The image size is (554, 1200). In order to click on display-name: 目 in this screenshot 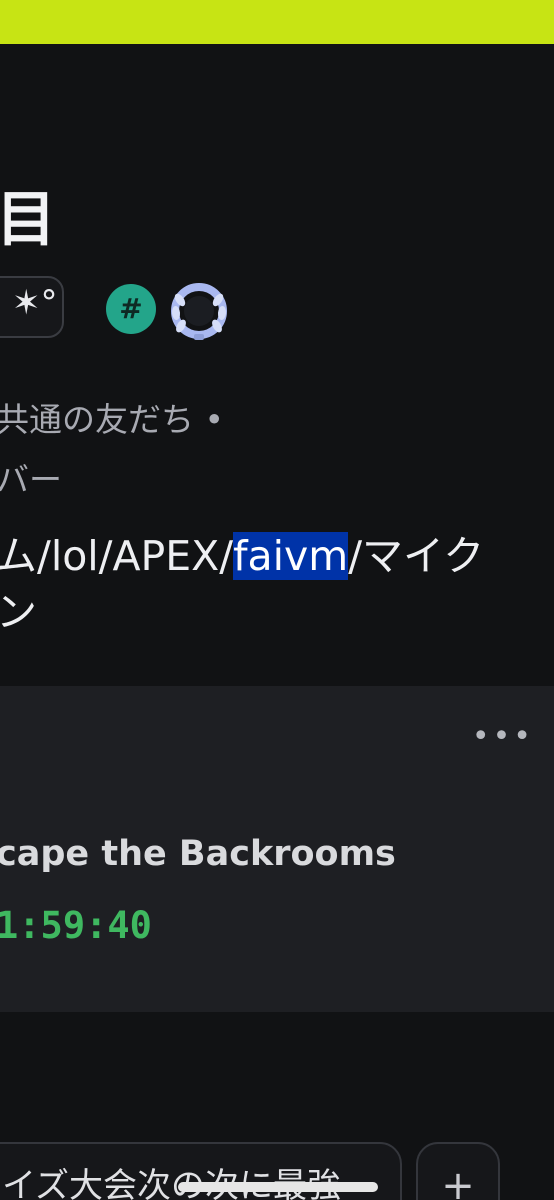, I will do `click(28, 220)`.